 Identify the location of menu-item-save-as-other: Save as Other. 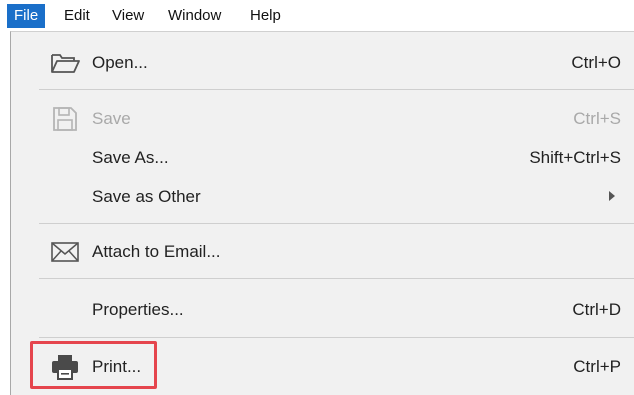
(322, 197).